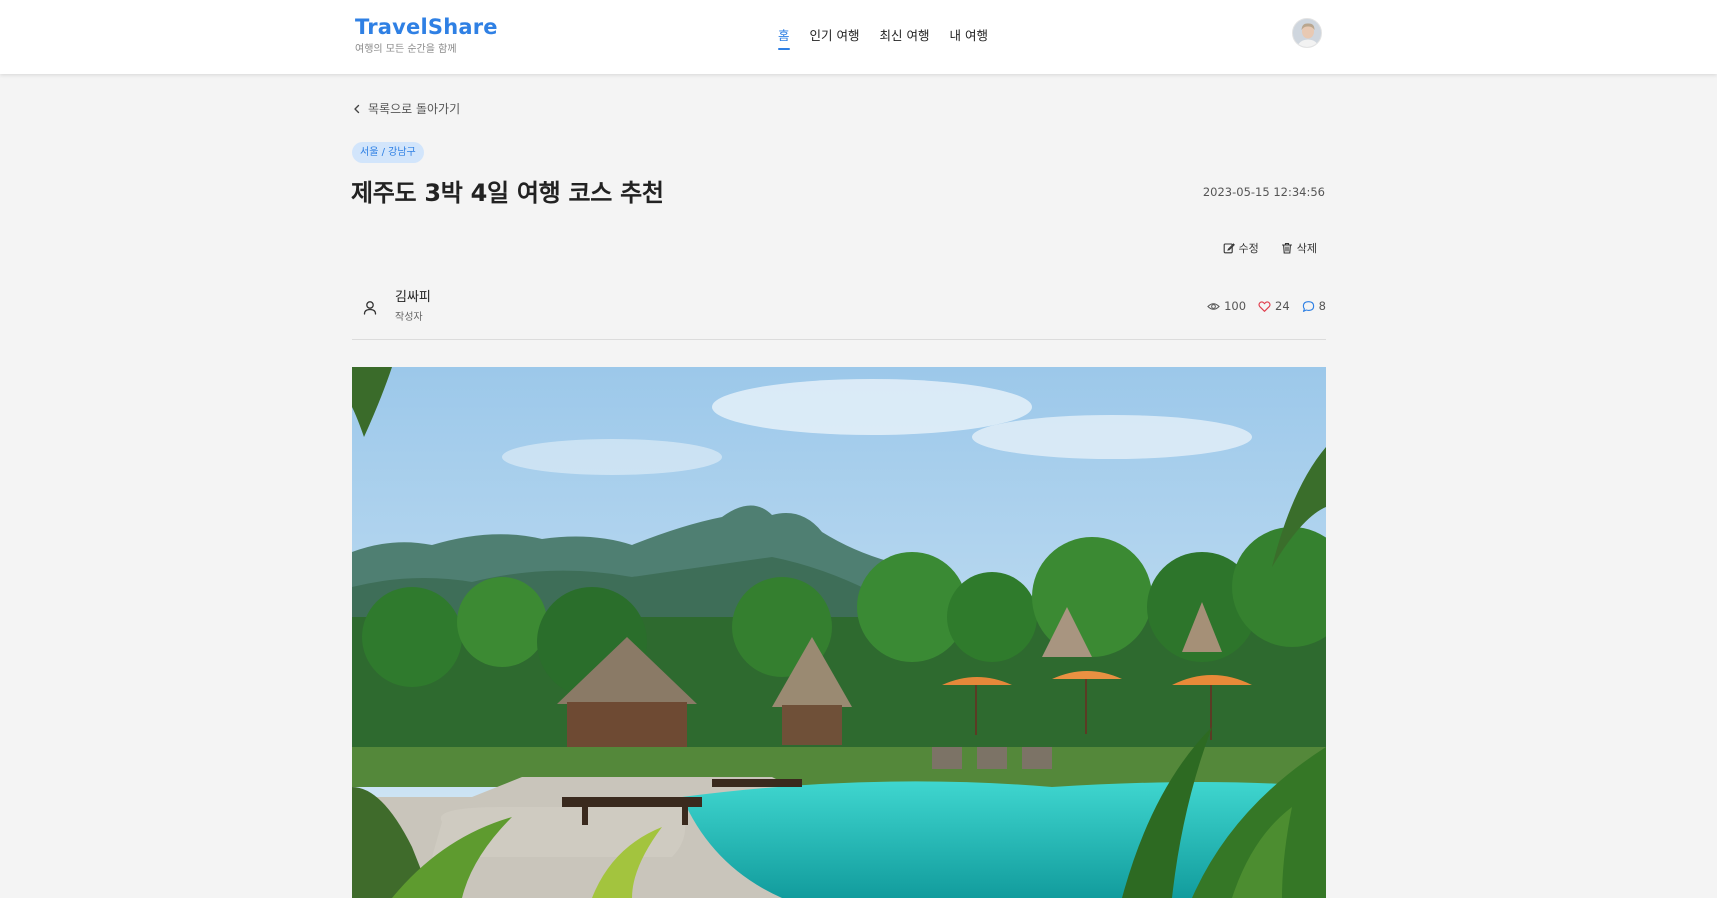 The width and height of the screenshot is (1717, 898). I want to click on user-avatar, so click(1307, 33).